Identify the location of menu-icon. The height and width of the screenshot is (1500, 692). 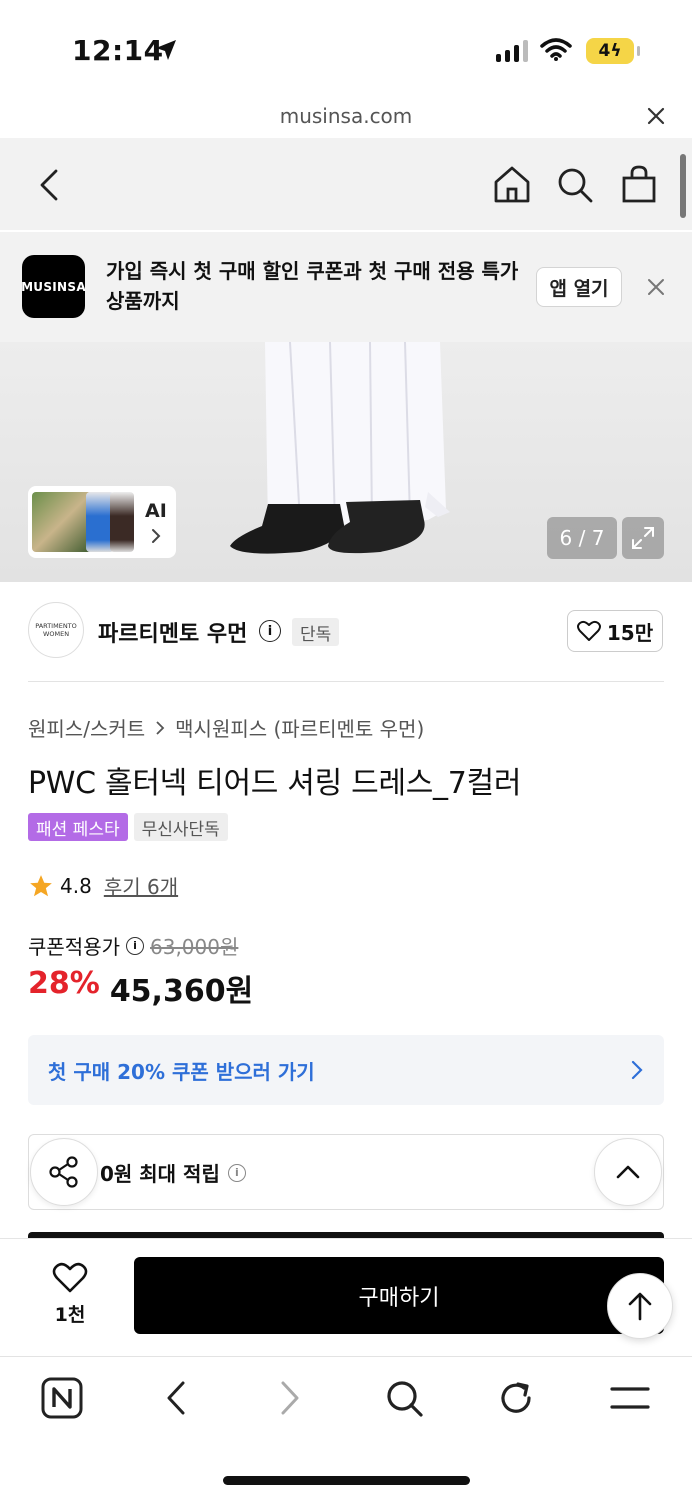
(630, 1398).